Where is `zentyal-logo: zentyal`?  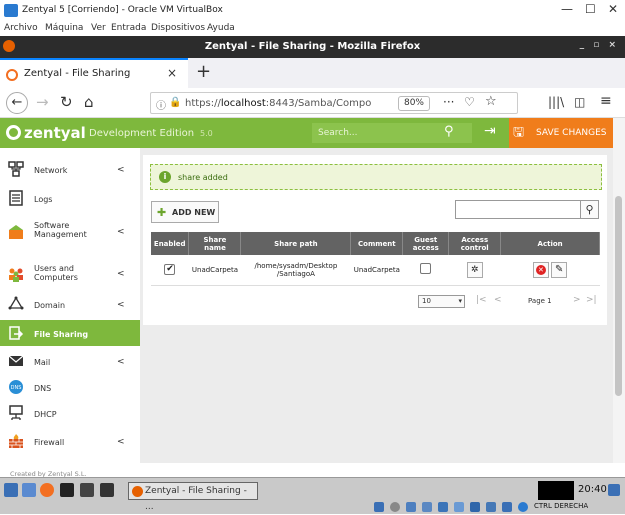 zentyal-logo: zentyal is located at coordinates (46, 133).